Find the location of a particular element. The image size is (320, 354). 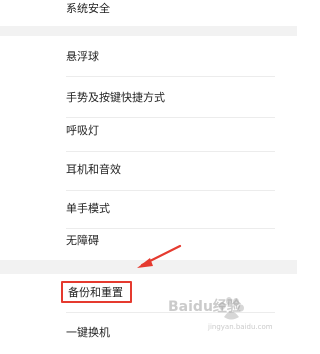

settings-item-label: 耳机和音效 is located at coordinates (93, 169).